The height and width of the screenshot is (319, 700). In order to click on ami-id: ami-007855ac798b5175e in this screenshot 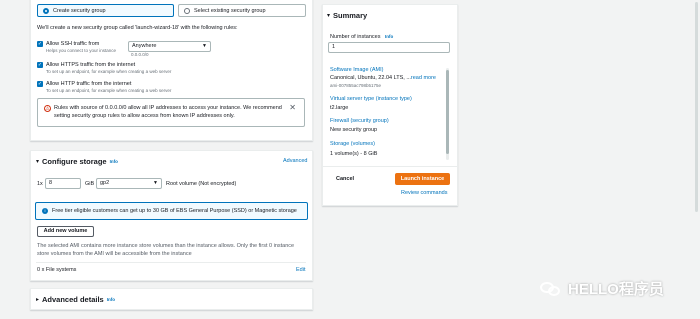, I will do `click(356, 85)`.